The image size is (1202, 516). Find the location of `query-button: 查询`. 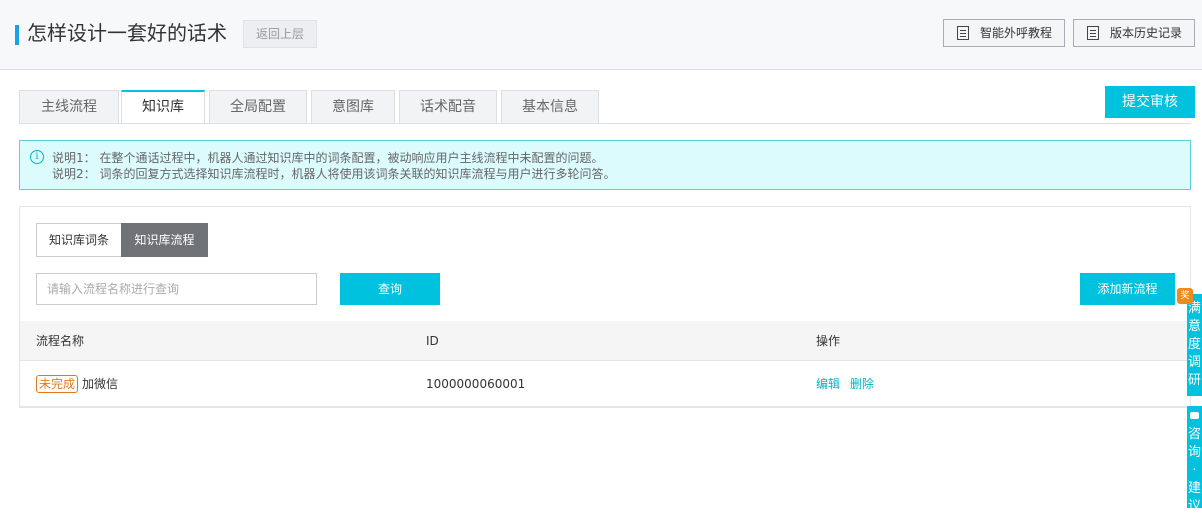

query-button: 查询 is located at coordinates (390, 289).